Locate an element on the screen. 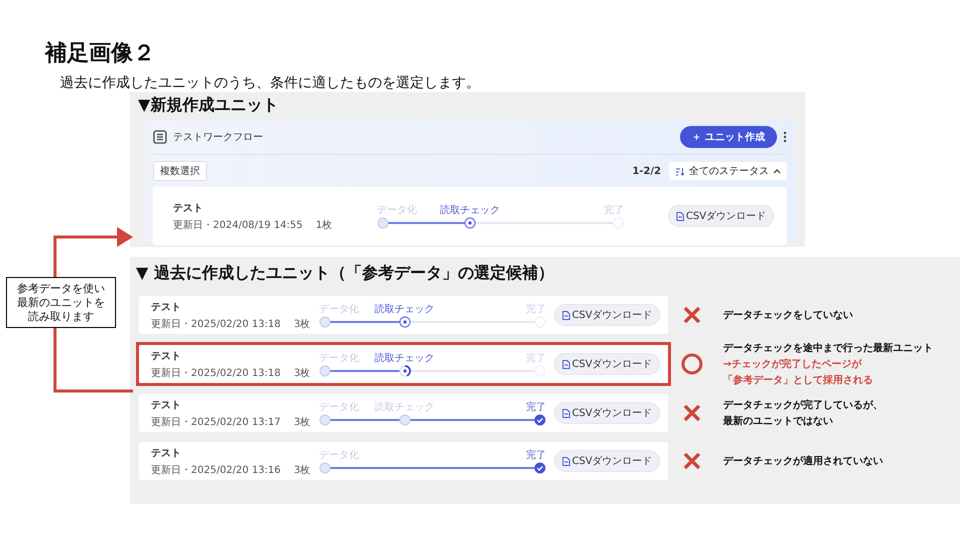 This screenshot has width=960, height=540. item-count: 1-2/2 is located at coordinates (646, 171).